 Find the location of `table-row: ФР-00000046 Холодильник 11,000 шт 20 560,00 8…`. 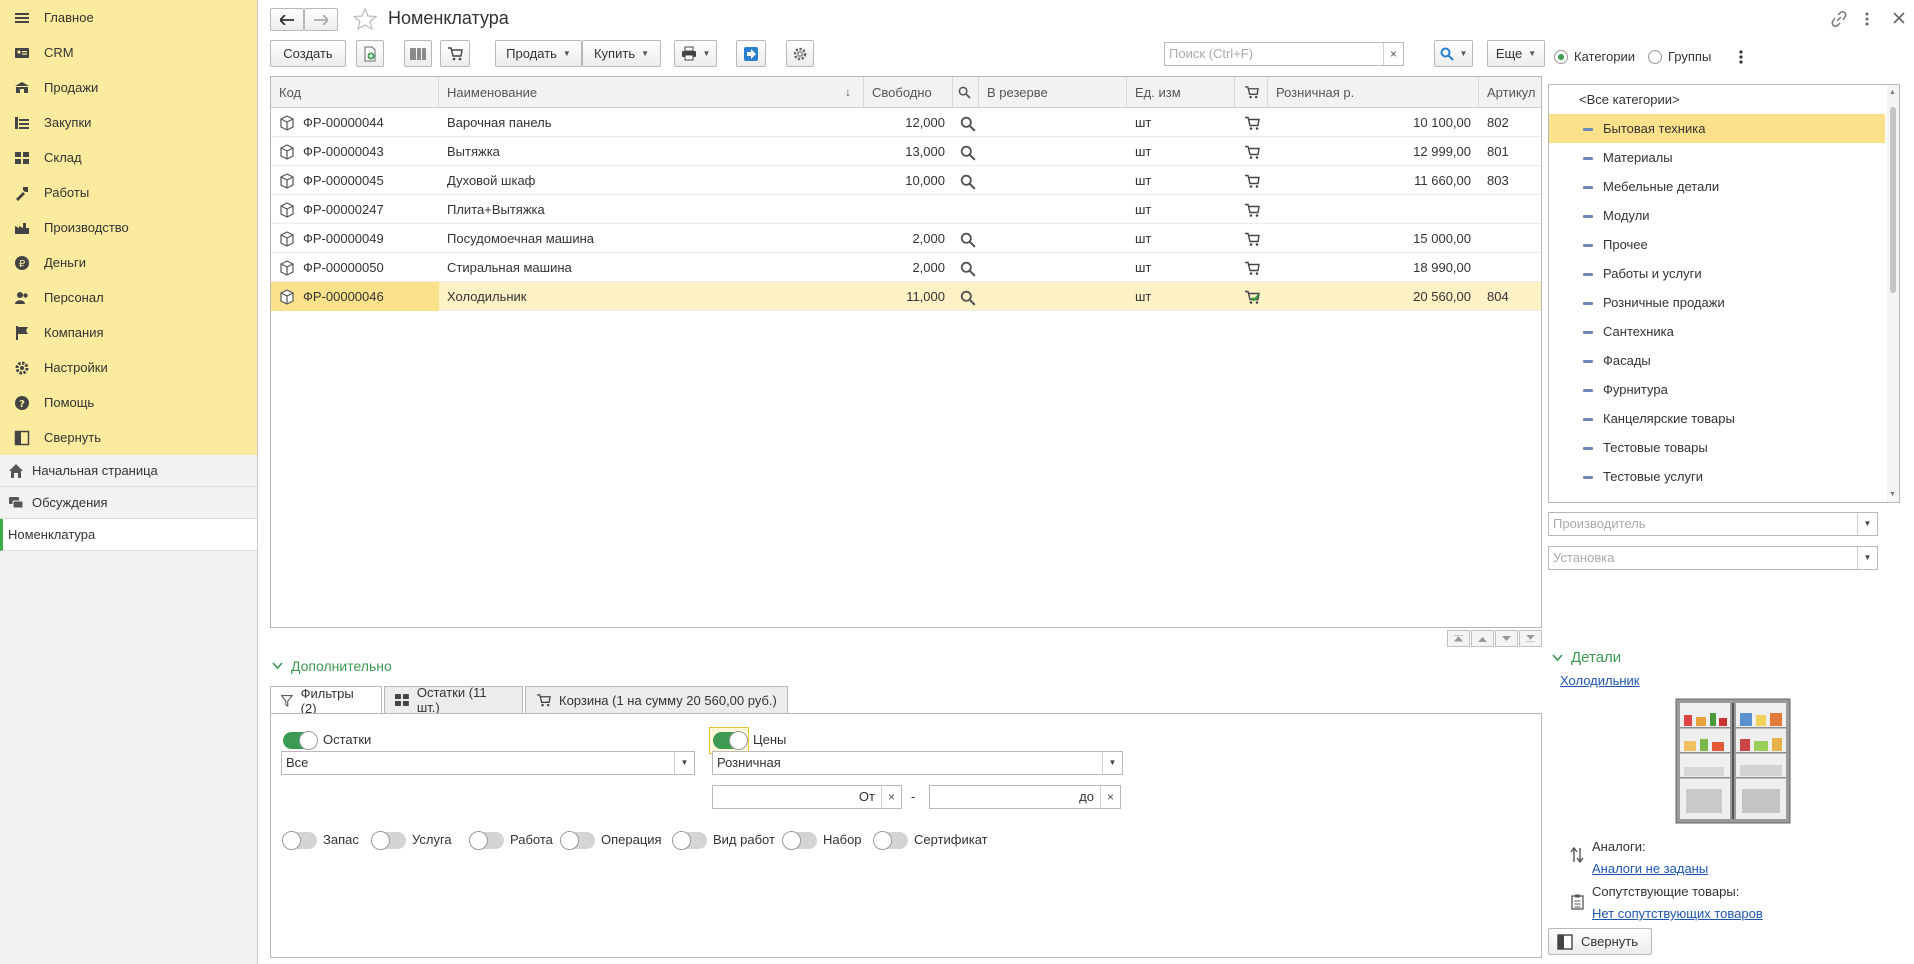

table-row: ФР-00000046 Холодильник 11,000 шт 20 560,00 8… is located at coordinates (906, 296).